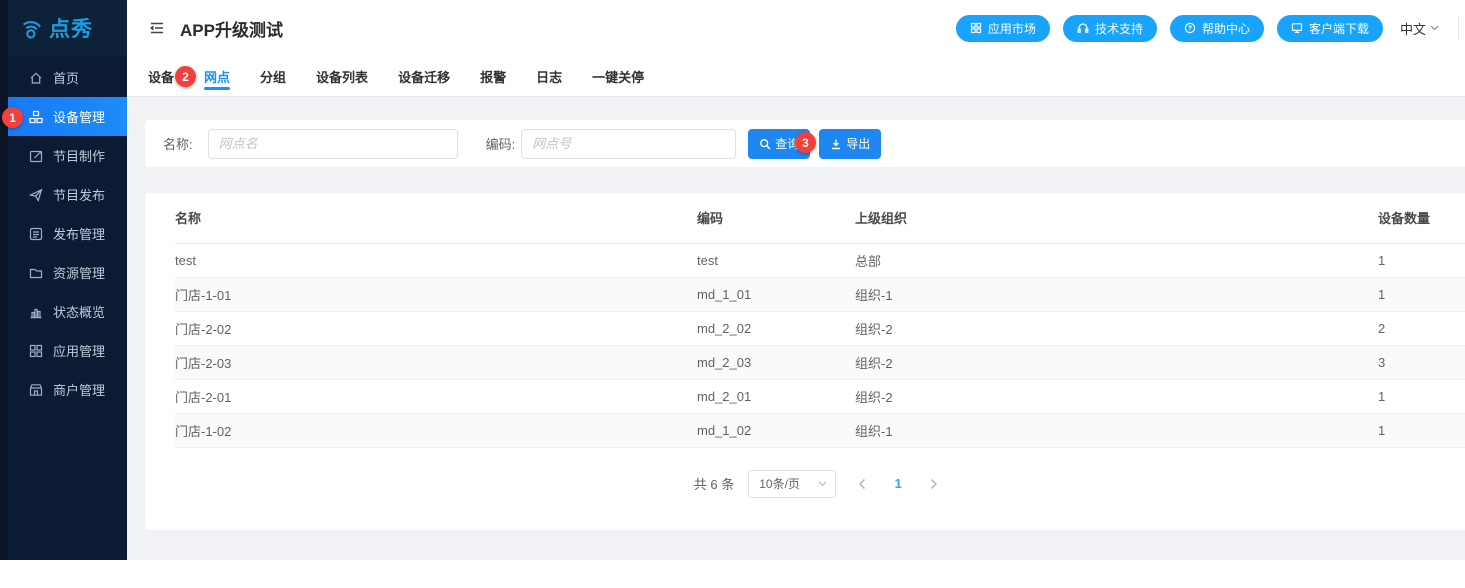 The image size is (1465, 588). Describe the element at coordinates (629, 143) in the screenshot. I see `outlet-code-input` at that location.